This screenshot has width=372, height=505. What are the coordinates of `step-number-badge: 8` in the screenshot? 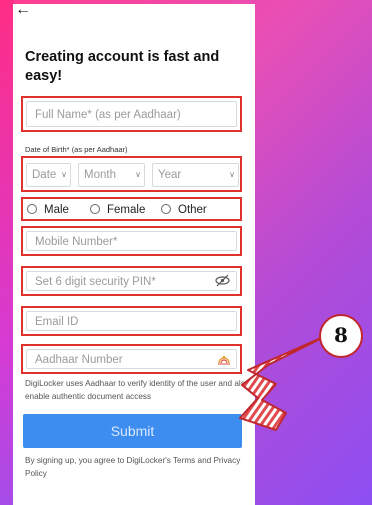 It's located at (341, 336).